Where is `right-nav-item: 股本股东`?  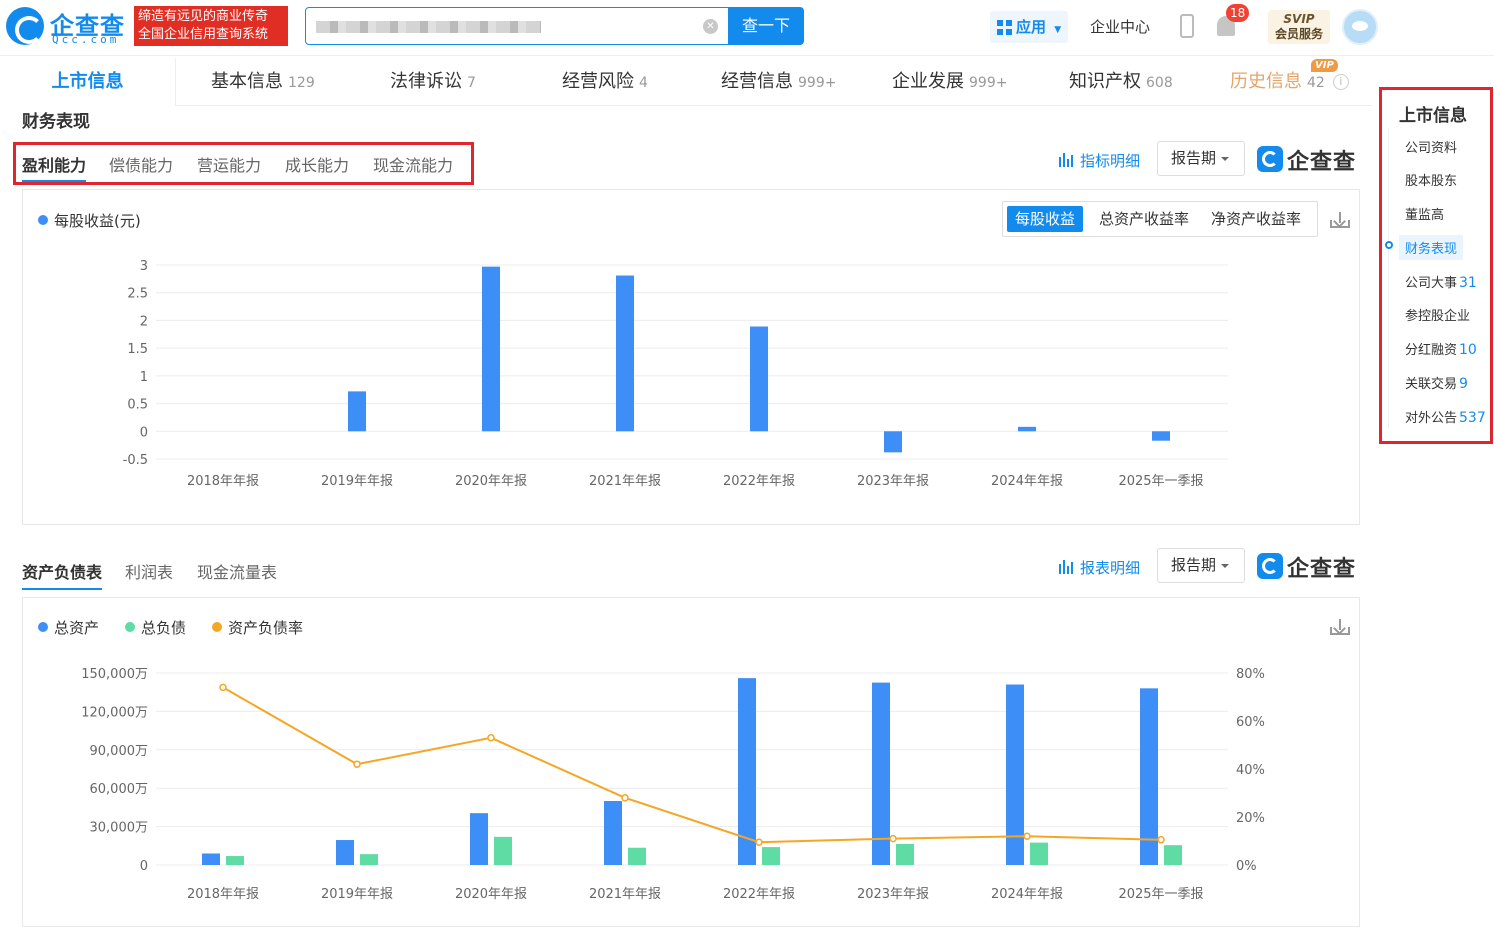 right-nav-item: 股本股东 is located at coordinates (1431, 179).